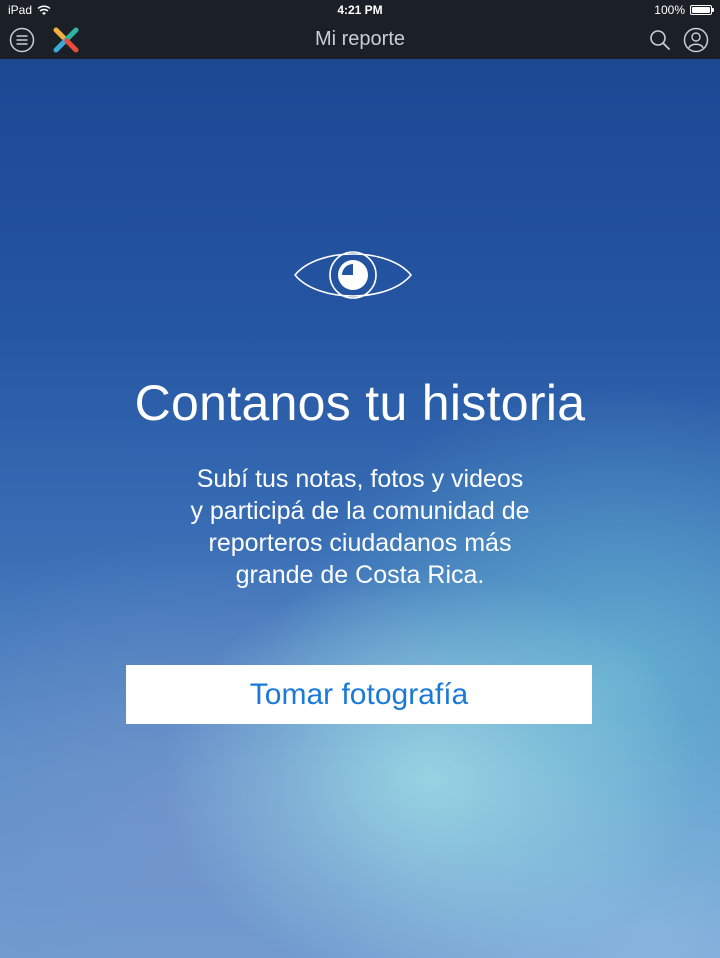 The height and width of the screenshot is (958, 720). Describe the element at coordinates (359, 694) in the screenshot. I see `take-photo-button: Tomar fotografía` at that location.